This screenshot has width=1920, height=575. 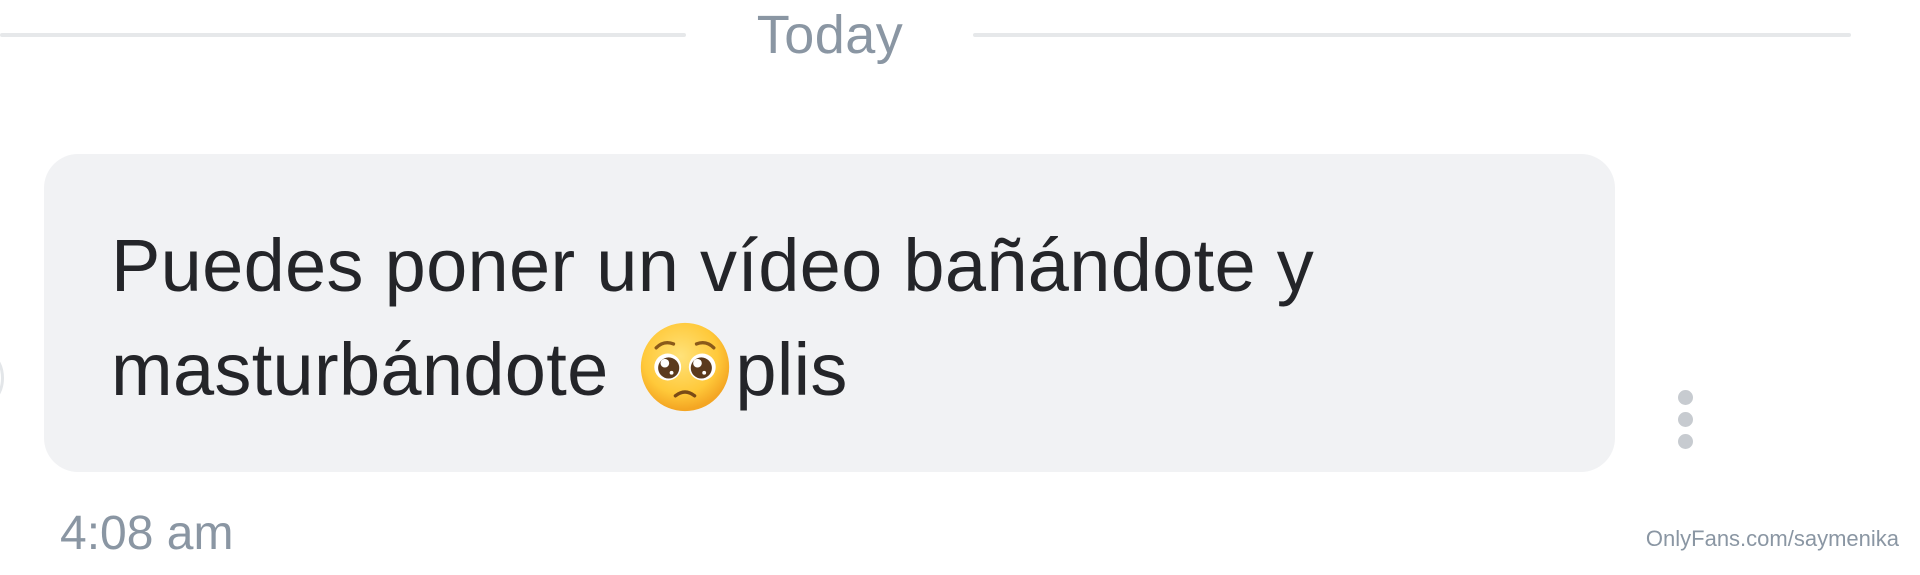 What do you see at coordinates (2, 378) in the screenshot?
I see `avatar-edge` at bounding box center [2, 378].